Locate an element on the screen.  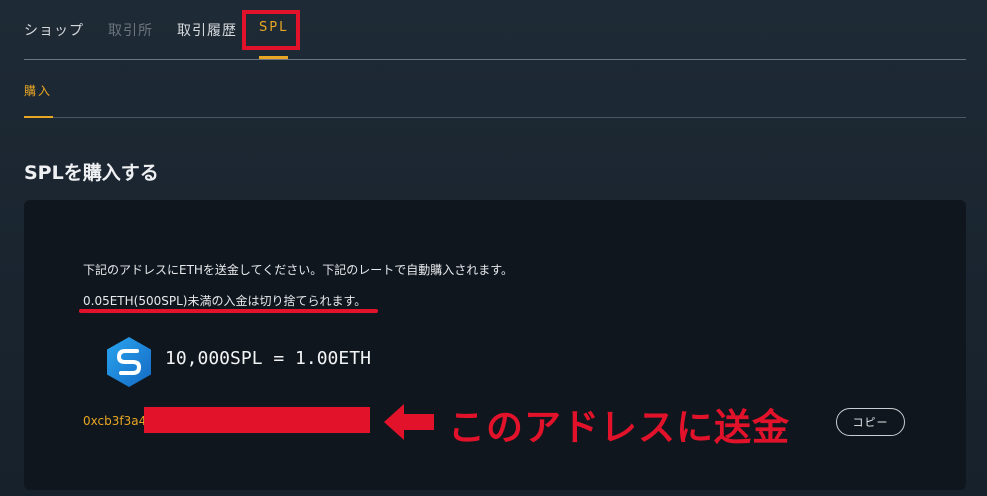
warning-underline-annotation is located at coordinates (228, 311).